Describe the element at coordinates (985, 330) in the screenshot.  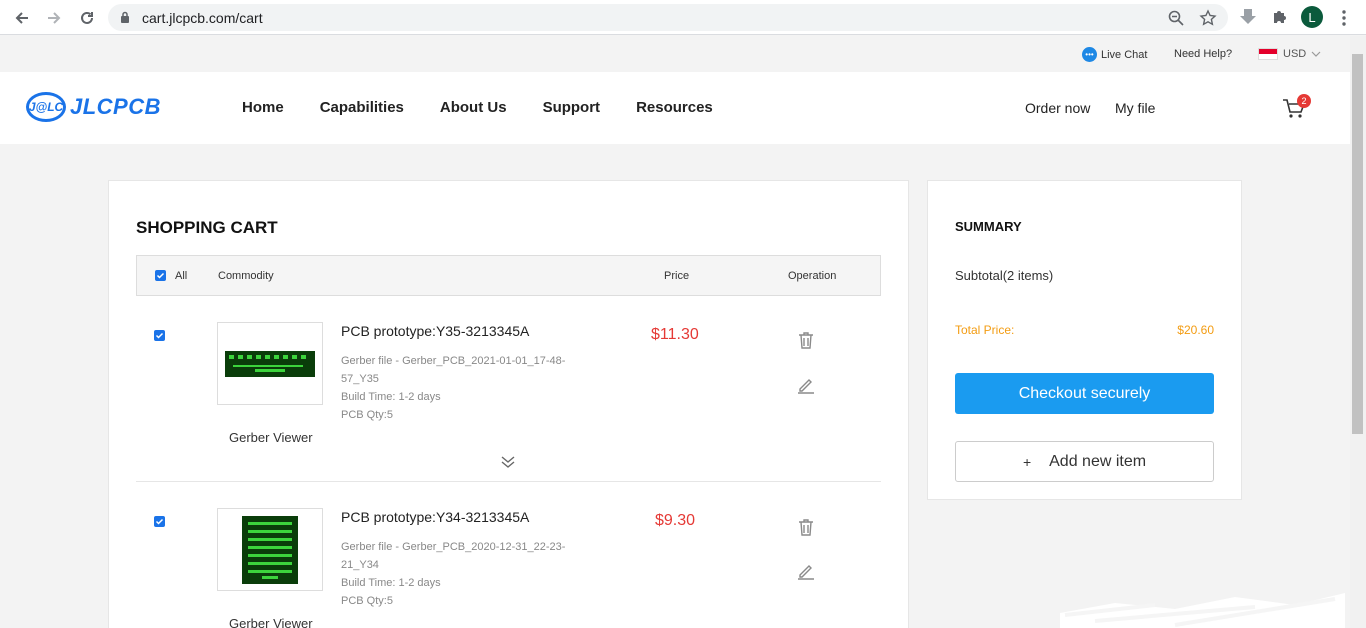
I see `total-price-label: Total Price:` at that location.